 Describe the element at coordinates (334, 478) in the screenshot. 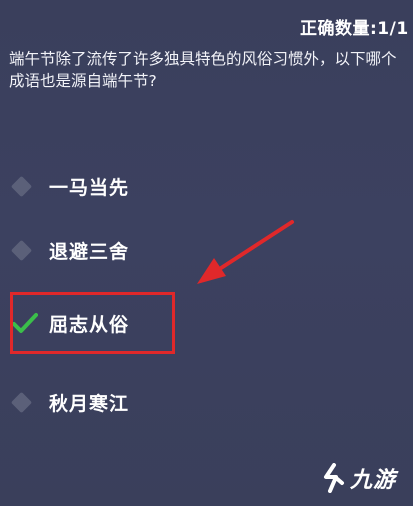

I see `jiuyou-logo-icon` at that location.